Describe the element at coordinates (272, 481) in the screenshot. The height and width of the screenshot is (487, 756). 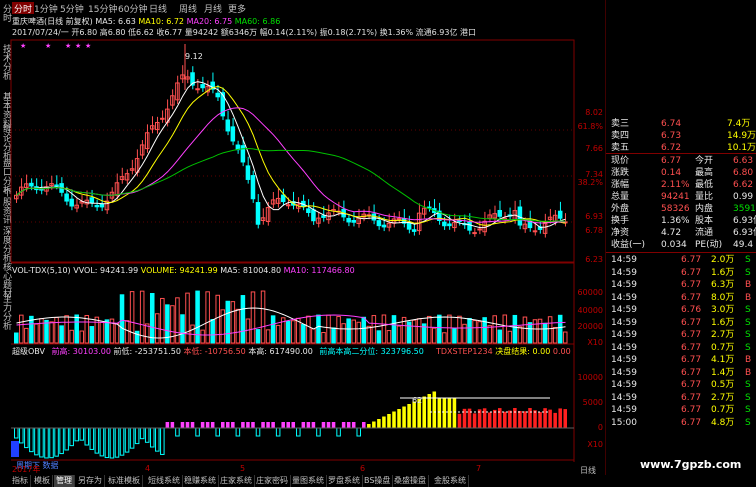
I see `bottom-tab-8: 庄家密码` at that location.